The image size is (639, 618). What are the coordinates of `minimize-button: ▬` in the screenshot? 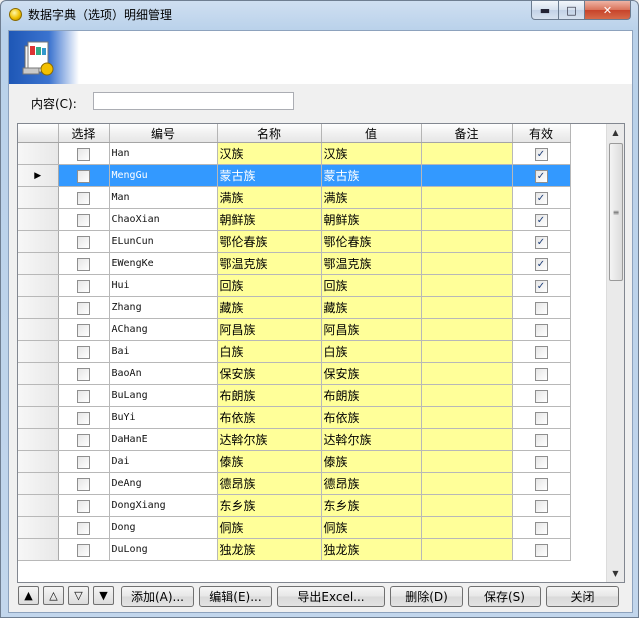 It's located at (545, 10).